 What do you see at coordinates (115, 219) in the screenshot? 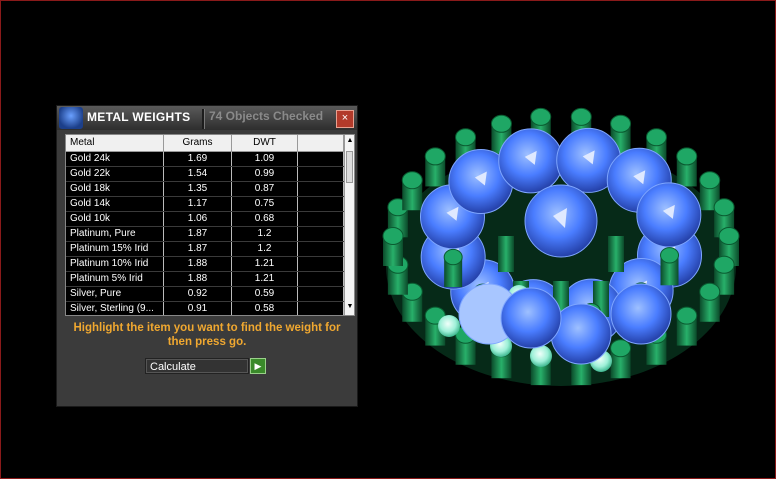
I see `metal-cell: Gold 10k` at bounding box center [115, 219].